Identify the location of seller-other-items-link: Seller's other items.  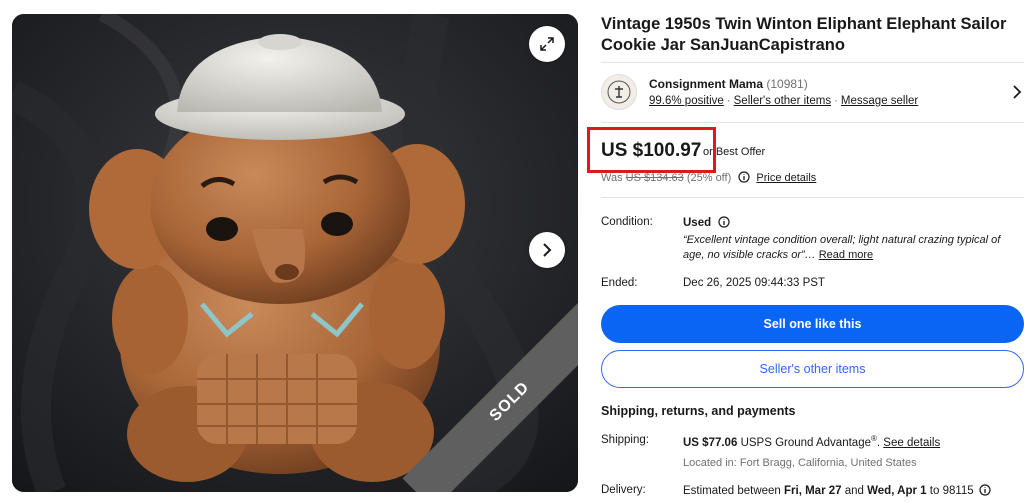
(782, 101).